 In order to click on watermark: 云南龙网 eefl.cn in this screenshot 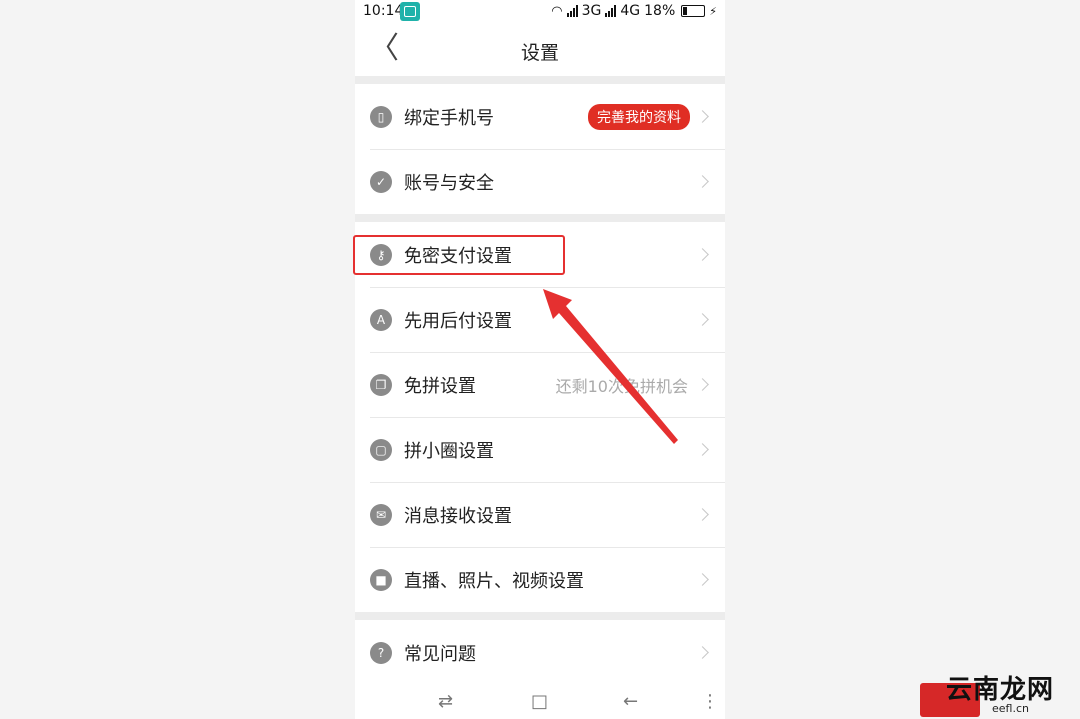, I will do `click(1000, 694)`.